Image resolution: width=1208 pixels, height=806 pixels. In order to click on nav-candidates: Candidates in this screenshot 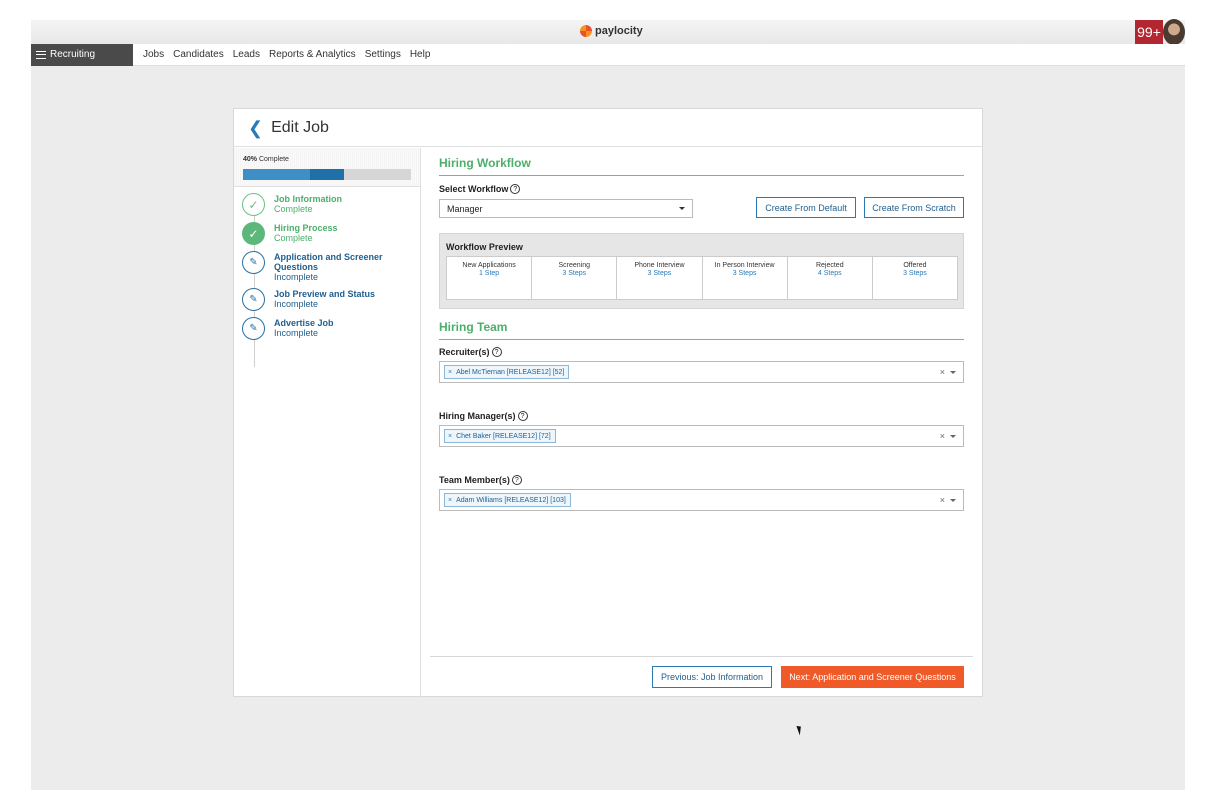, I will do `click(198, 54)`.